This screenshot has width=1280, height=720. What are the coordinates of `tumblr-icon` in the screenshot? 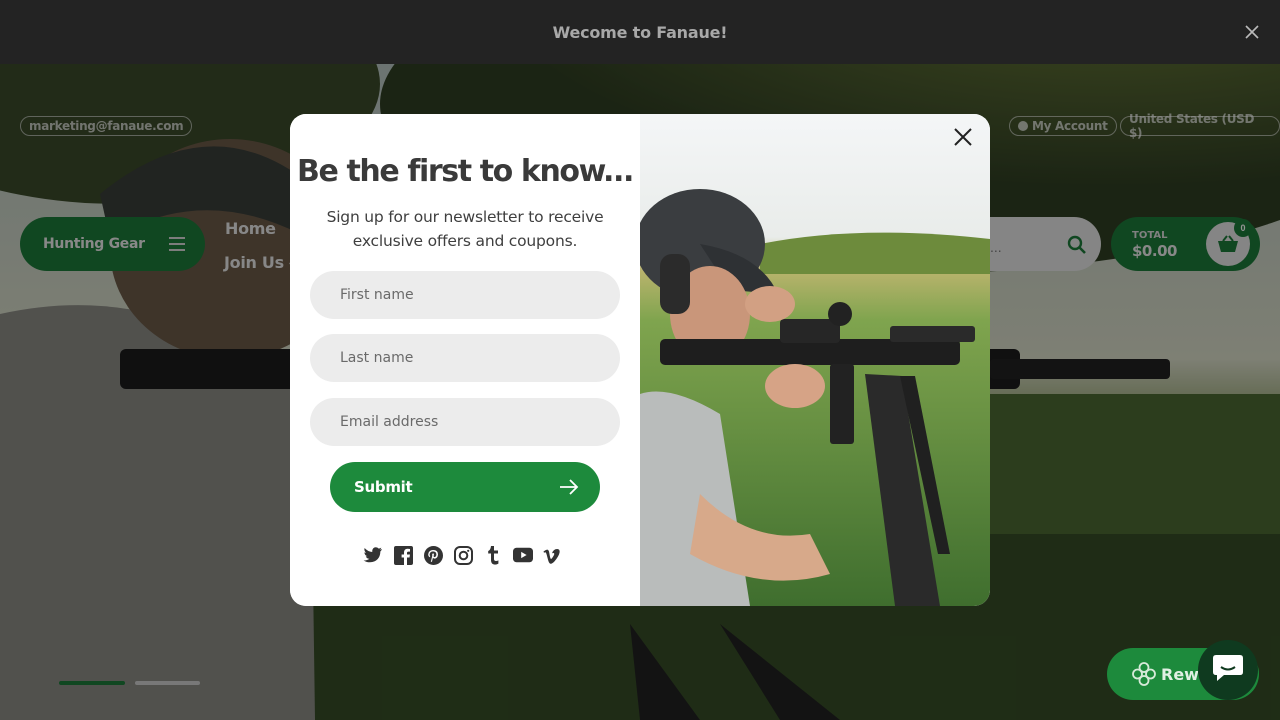 It's located at (493, 555).